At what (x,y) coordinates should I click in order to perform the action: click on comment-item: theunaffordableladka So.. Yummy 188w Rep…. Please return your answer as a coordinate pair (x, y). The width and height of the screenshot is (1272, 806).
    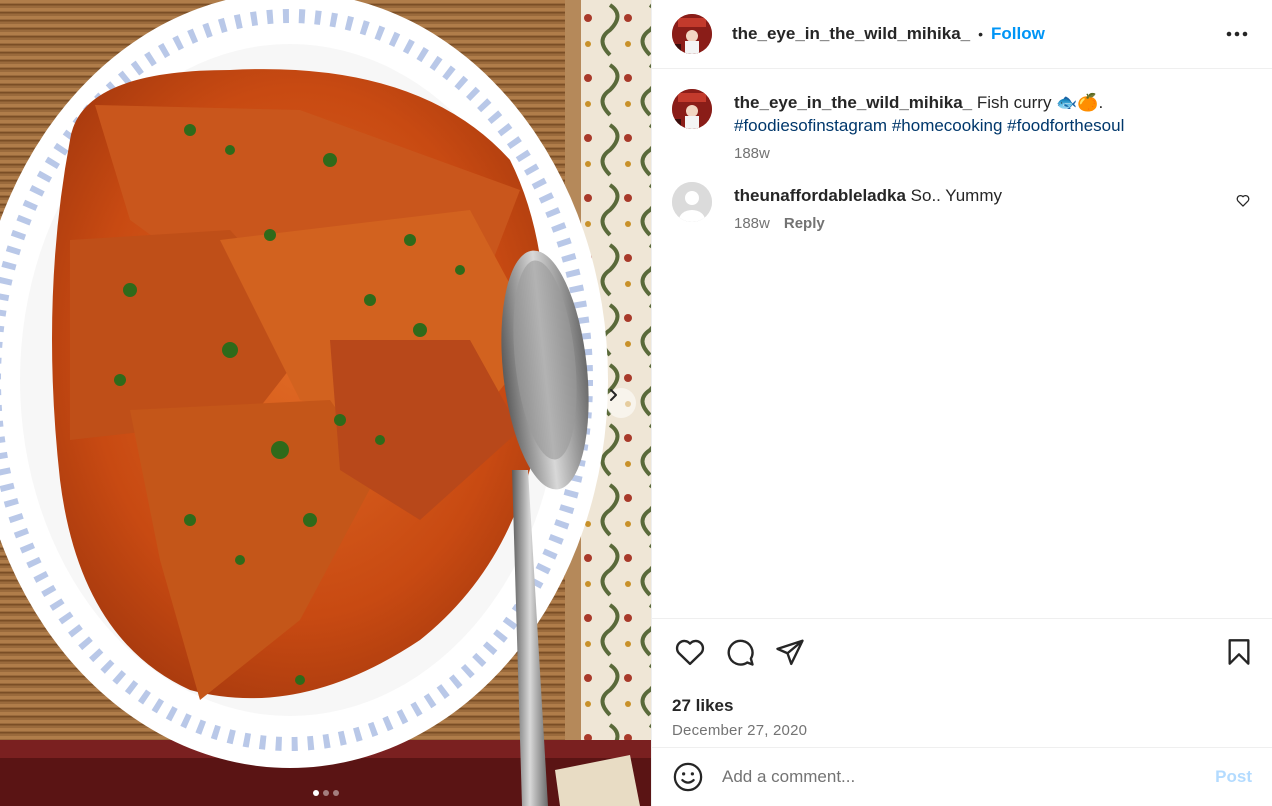
    Looking at the image, I should click on (962, 207).